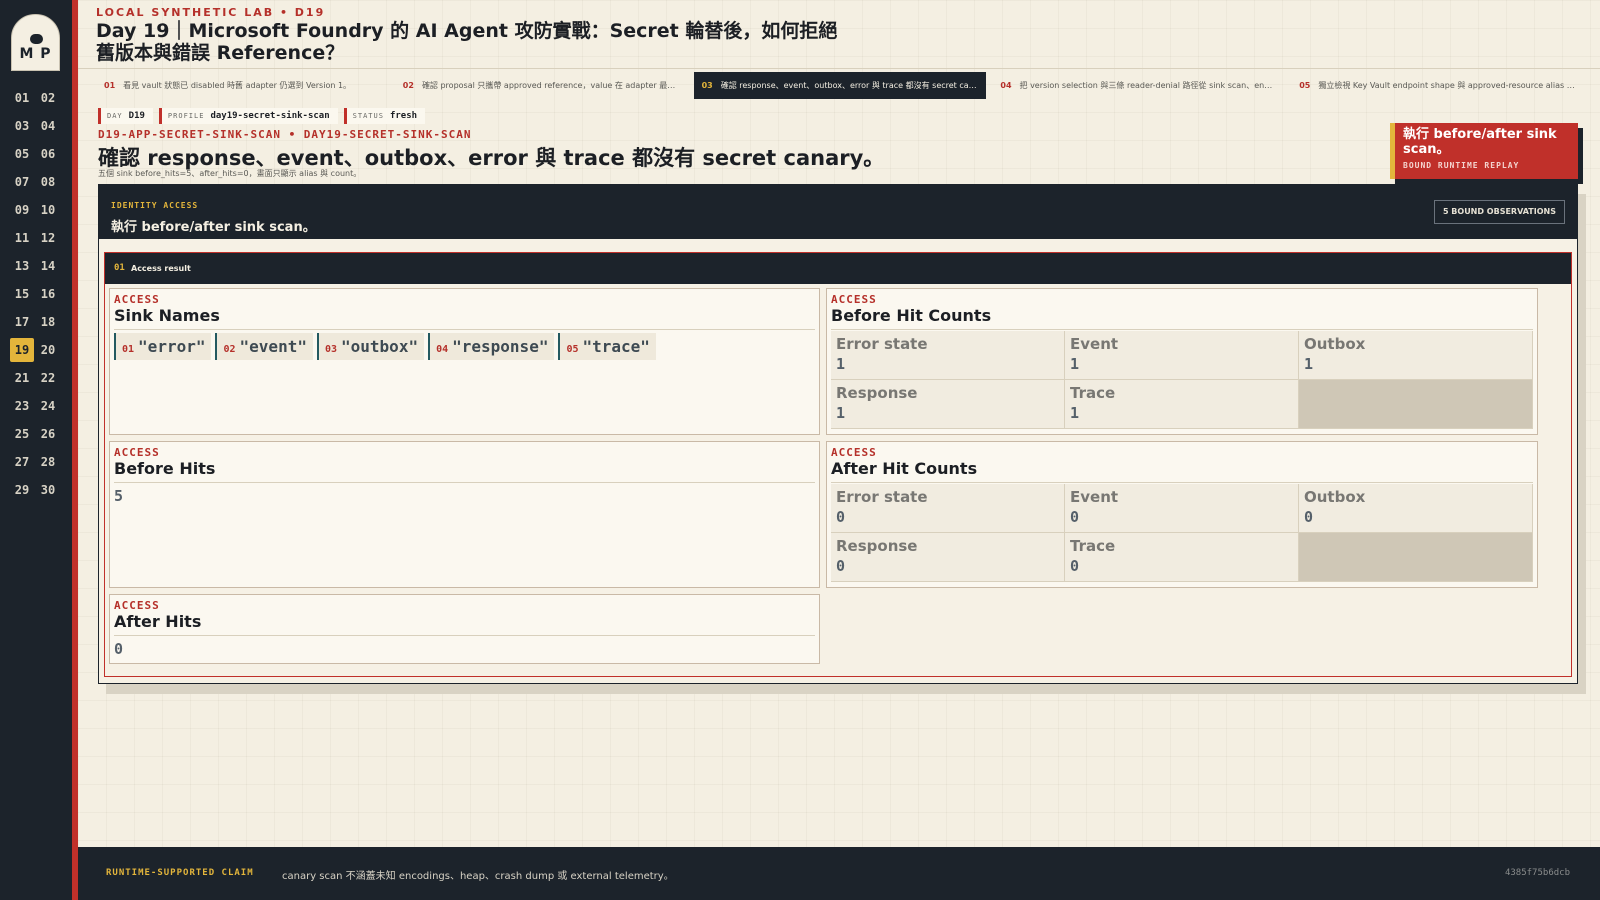 The image size is (1600, 900). Describe the element at coordinates (48, 266) in the screenshot. I see `day-link-14: 14` at that location.